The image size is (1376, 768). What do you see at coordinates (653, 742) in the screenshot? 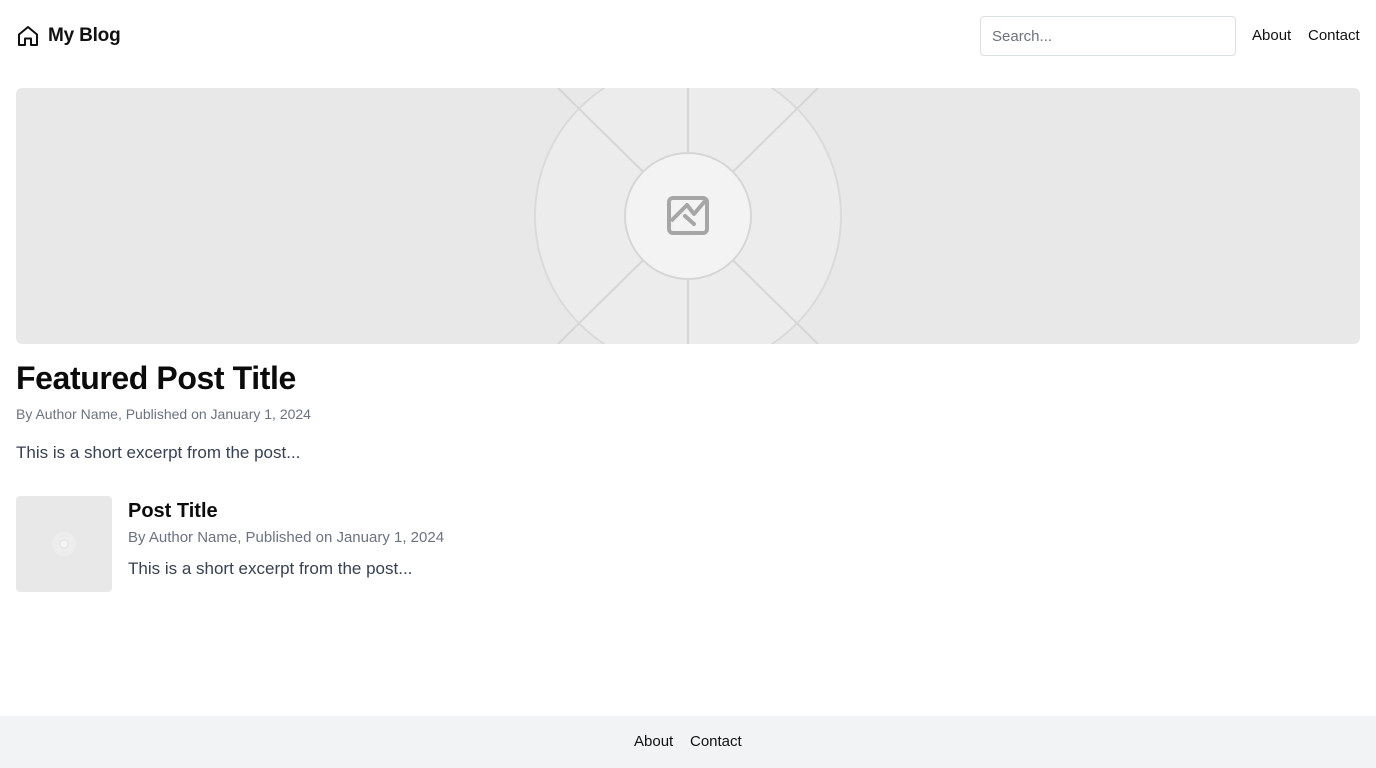
I see `footer-link-about: About` at bounding box center [653, 742].